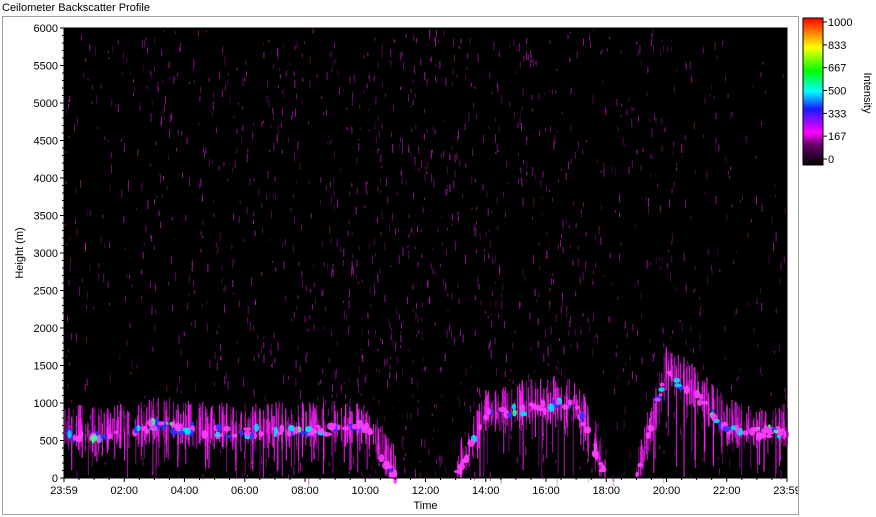 The width and height of the screenshot is (876, 517). What do you see at coordinates (245, 491) in the screenshot?
I see `x-tick-label: 06:00` at bounding box center [245, 491].